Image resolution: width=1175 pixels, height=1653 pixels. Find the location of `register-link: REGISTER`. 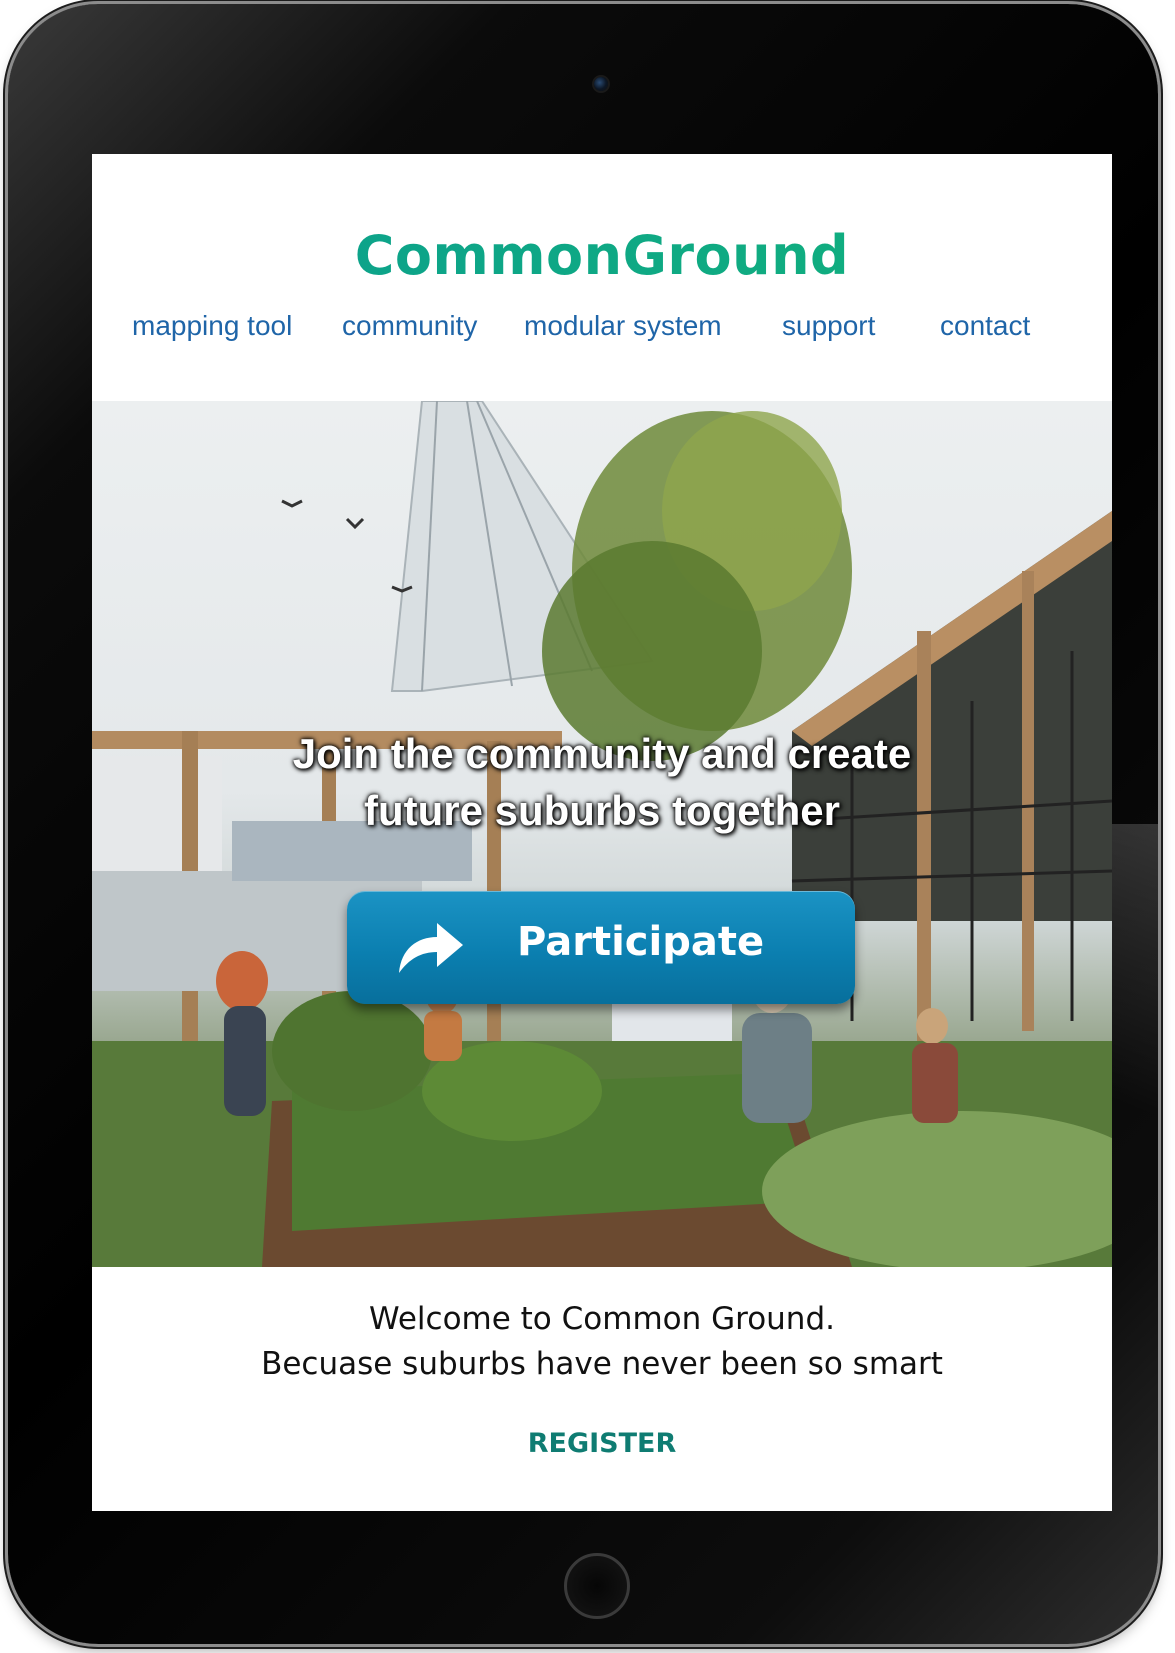

register-link: REGISTER is located at coordinates (602, 1443).